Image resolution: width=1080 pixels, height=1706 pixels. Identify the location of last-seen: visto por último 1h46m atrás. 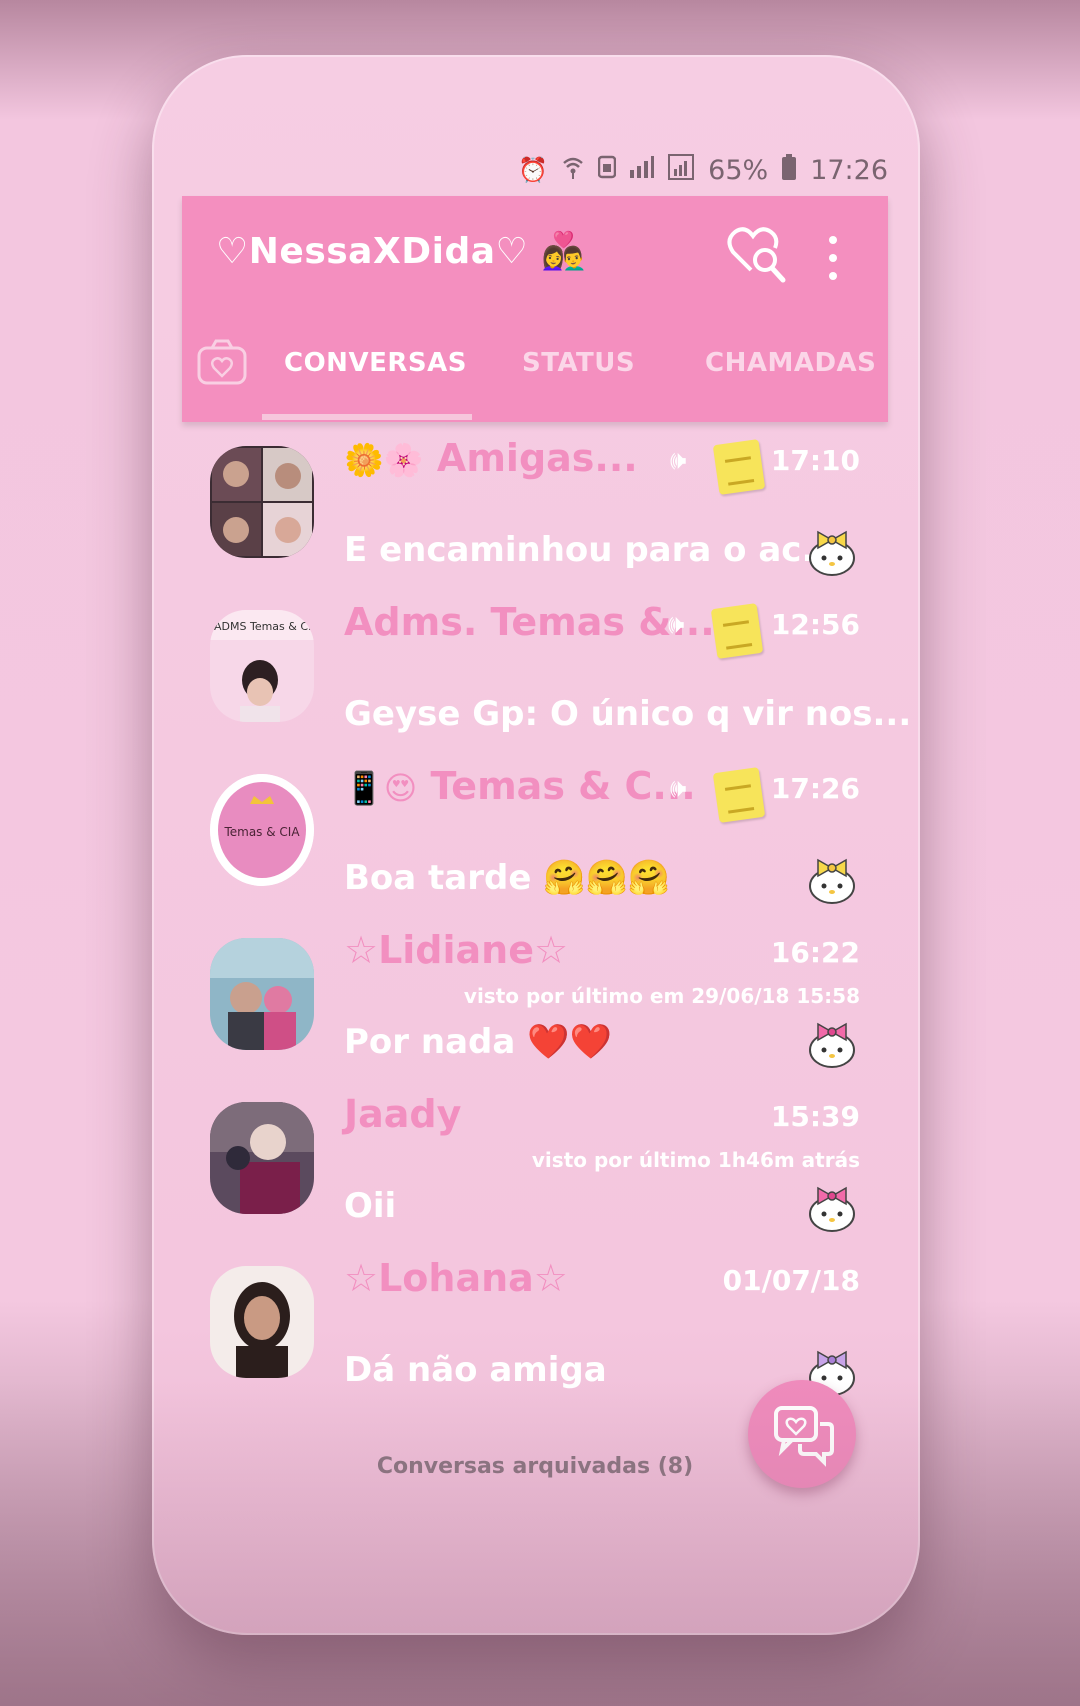
(695, 1160).